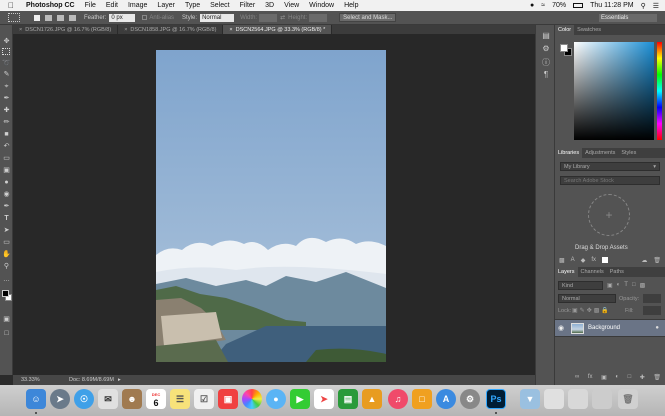  I want to click on tab-dscn1858: × DSCN1858.JPG @ 16.7% (RGB/8), so click(171, 29).